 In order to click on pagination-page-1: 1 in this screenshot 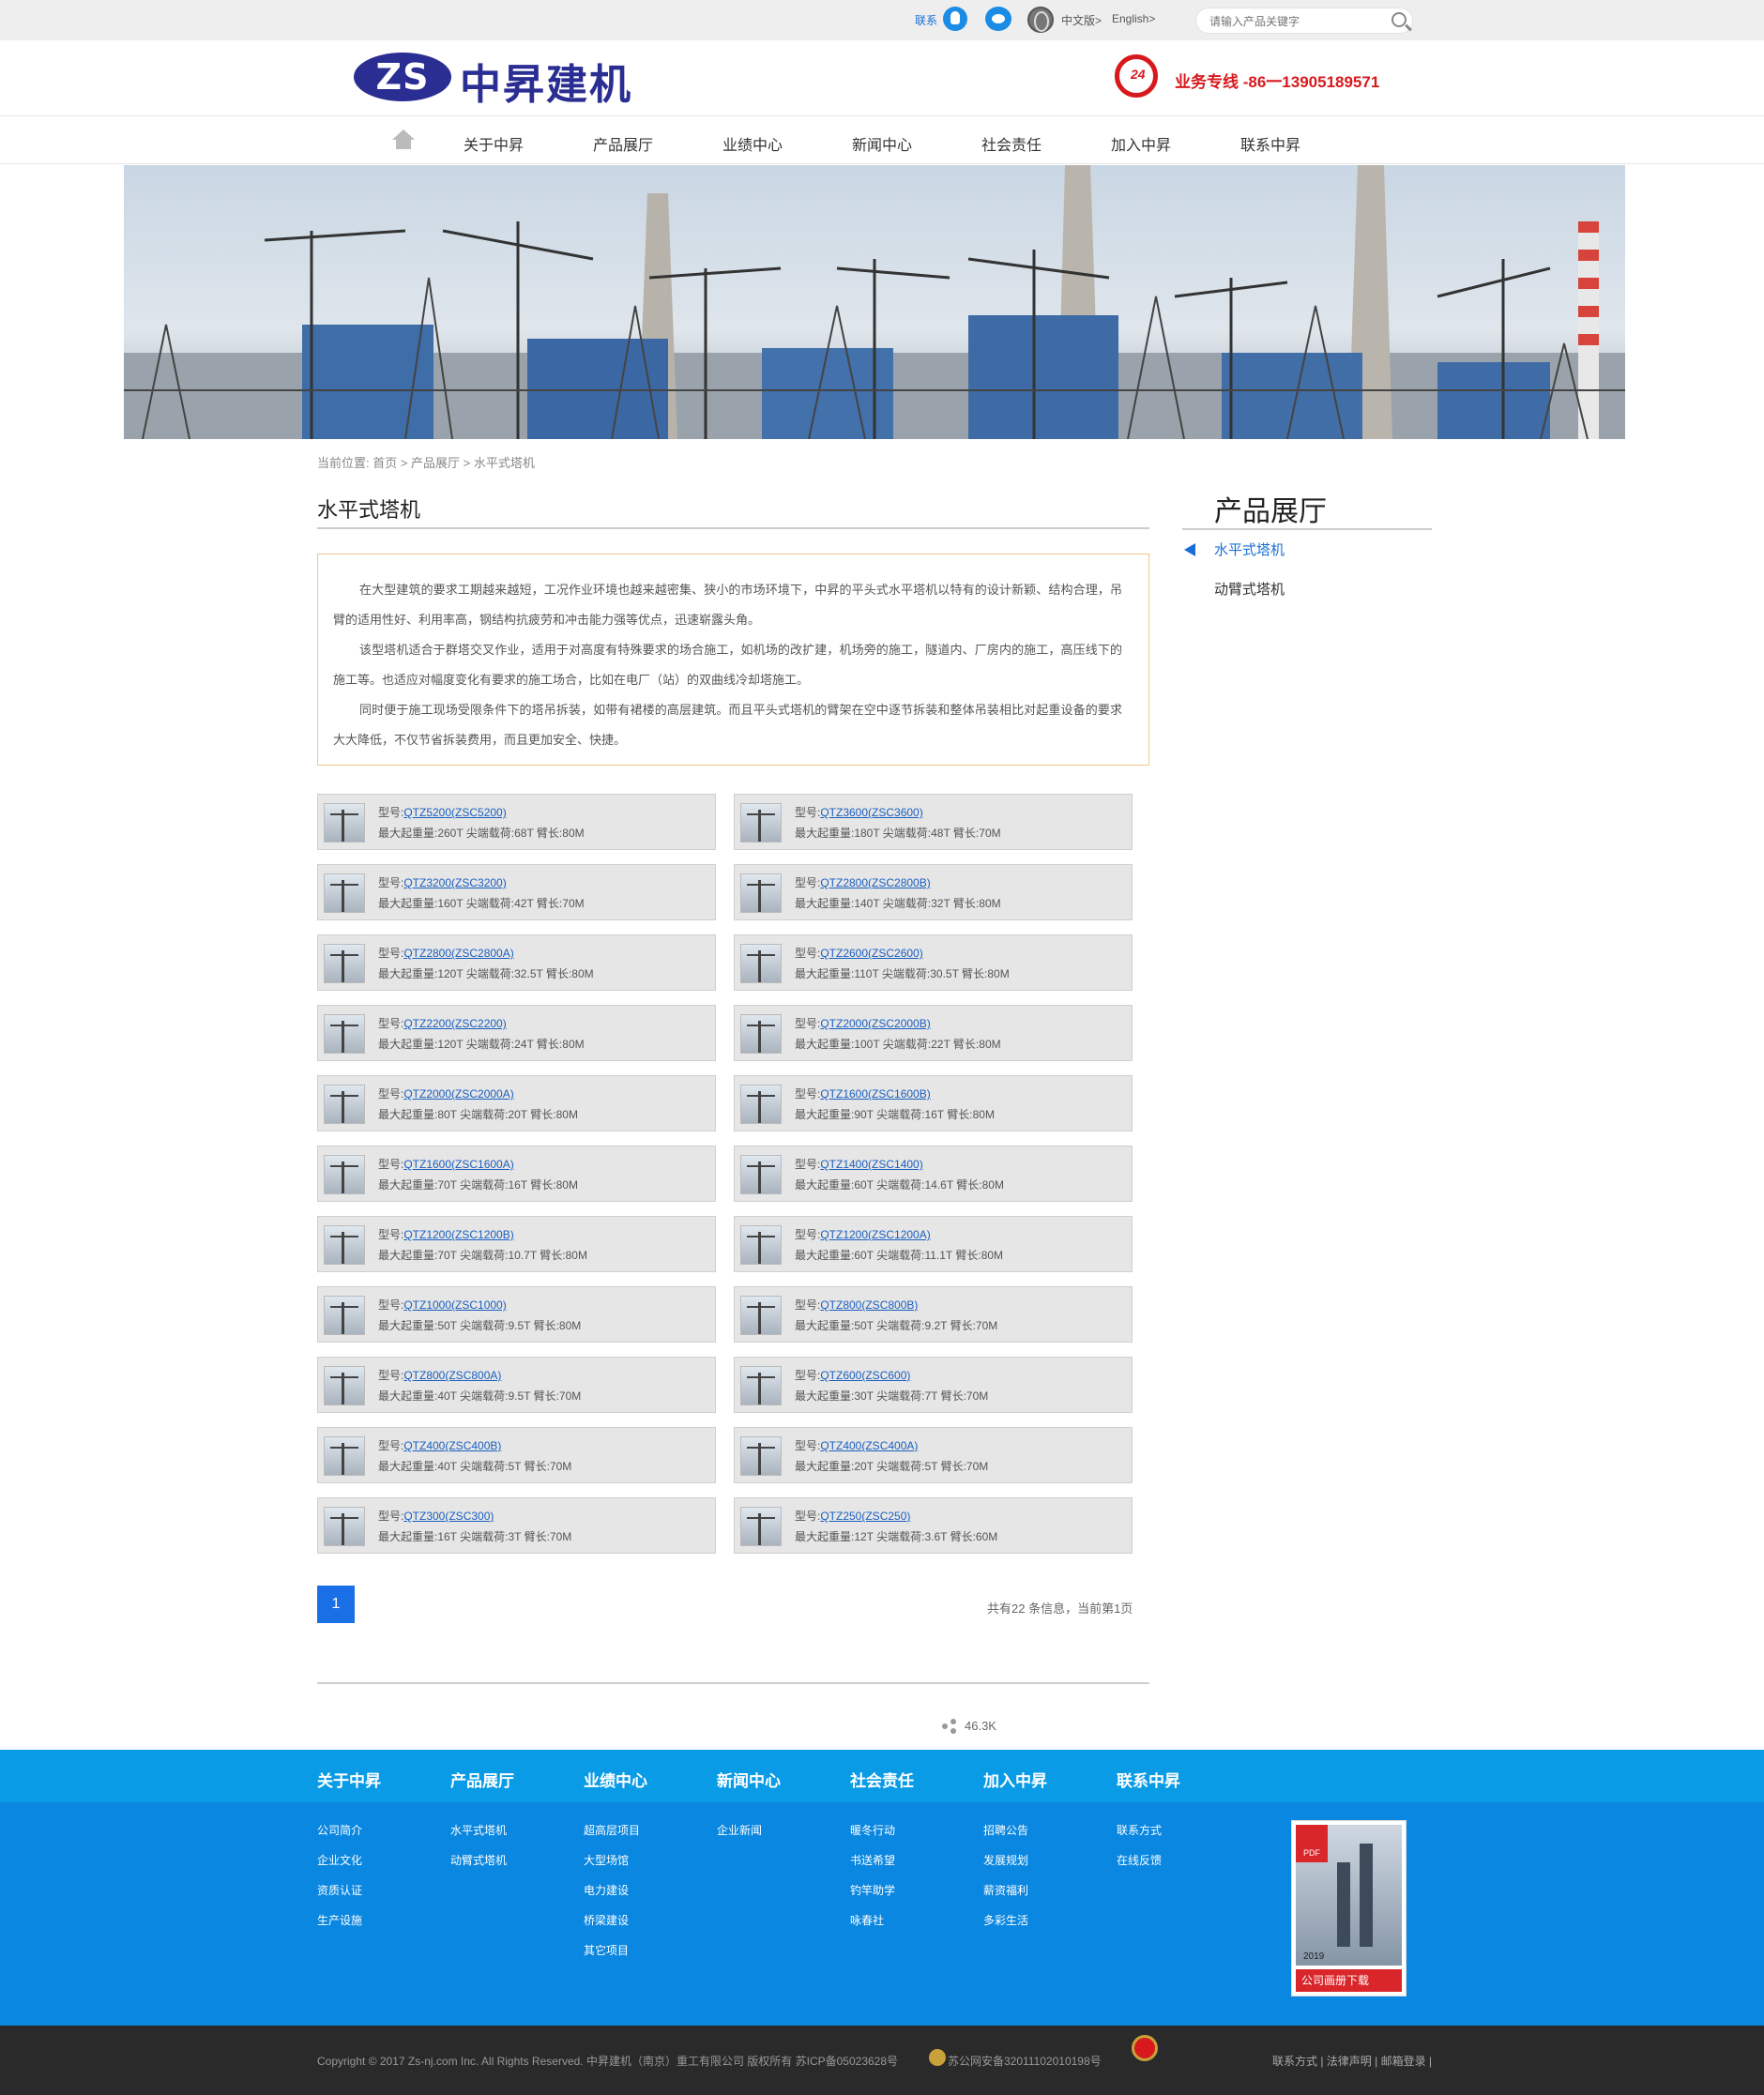, I will do `click(336, 1604)`.